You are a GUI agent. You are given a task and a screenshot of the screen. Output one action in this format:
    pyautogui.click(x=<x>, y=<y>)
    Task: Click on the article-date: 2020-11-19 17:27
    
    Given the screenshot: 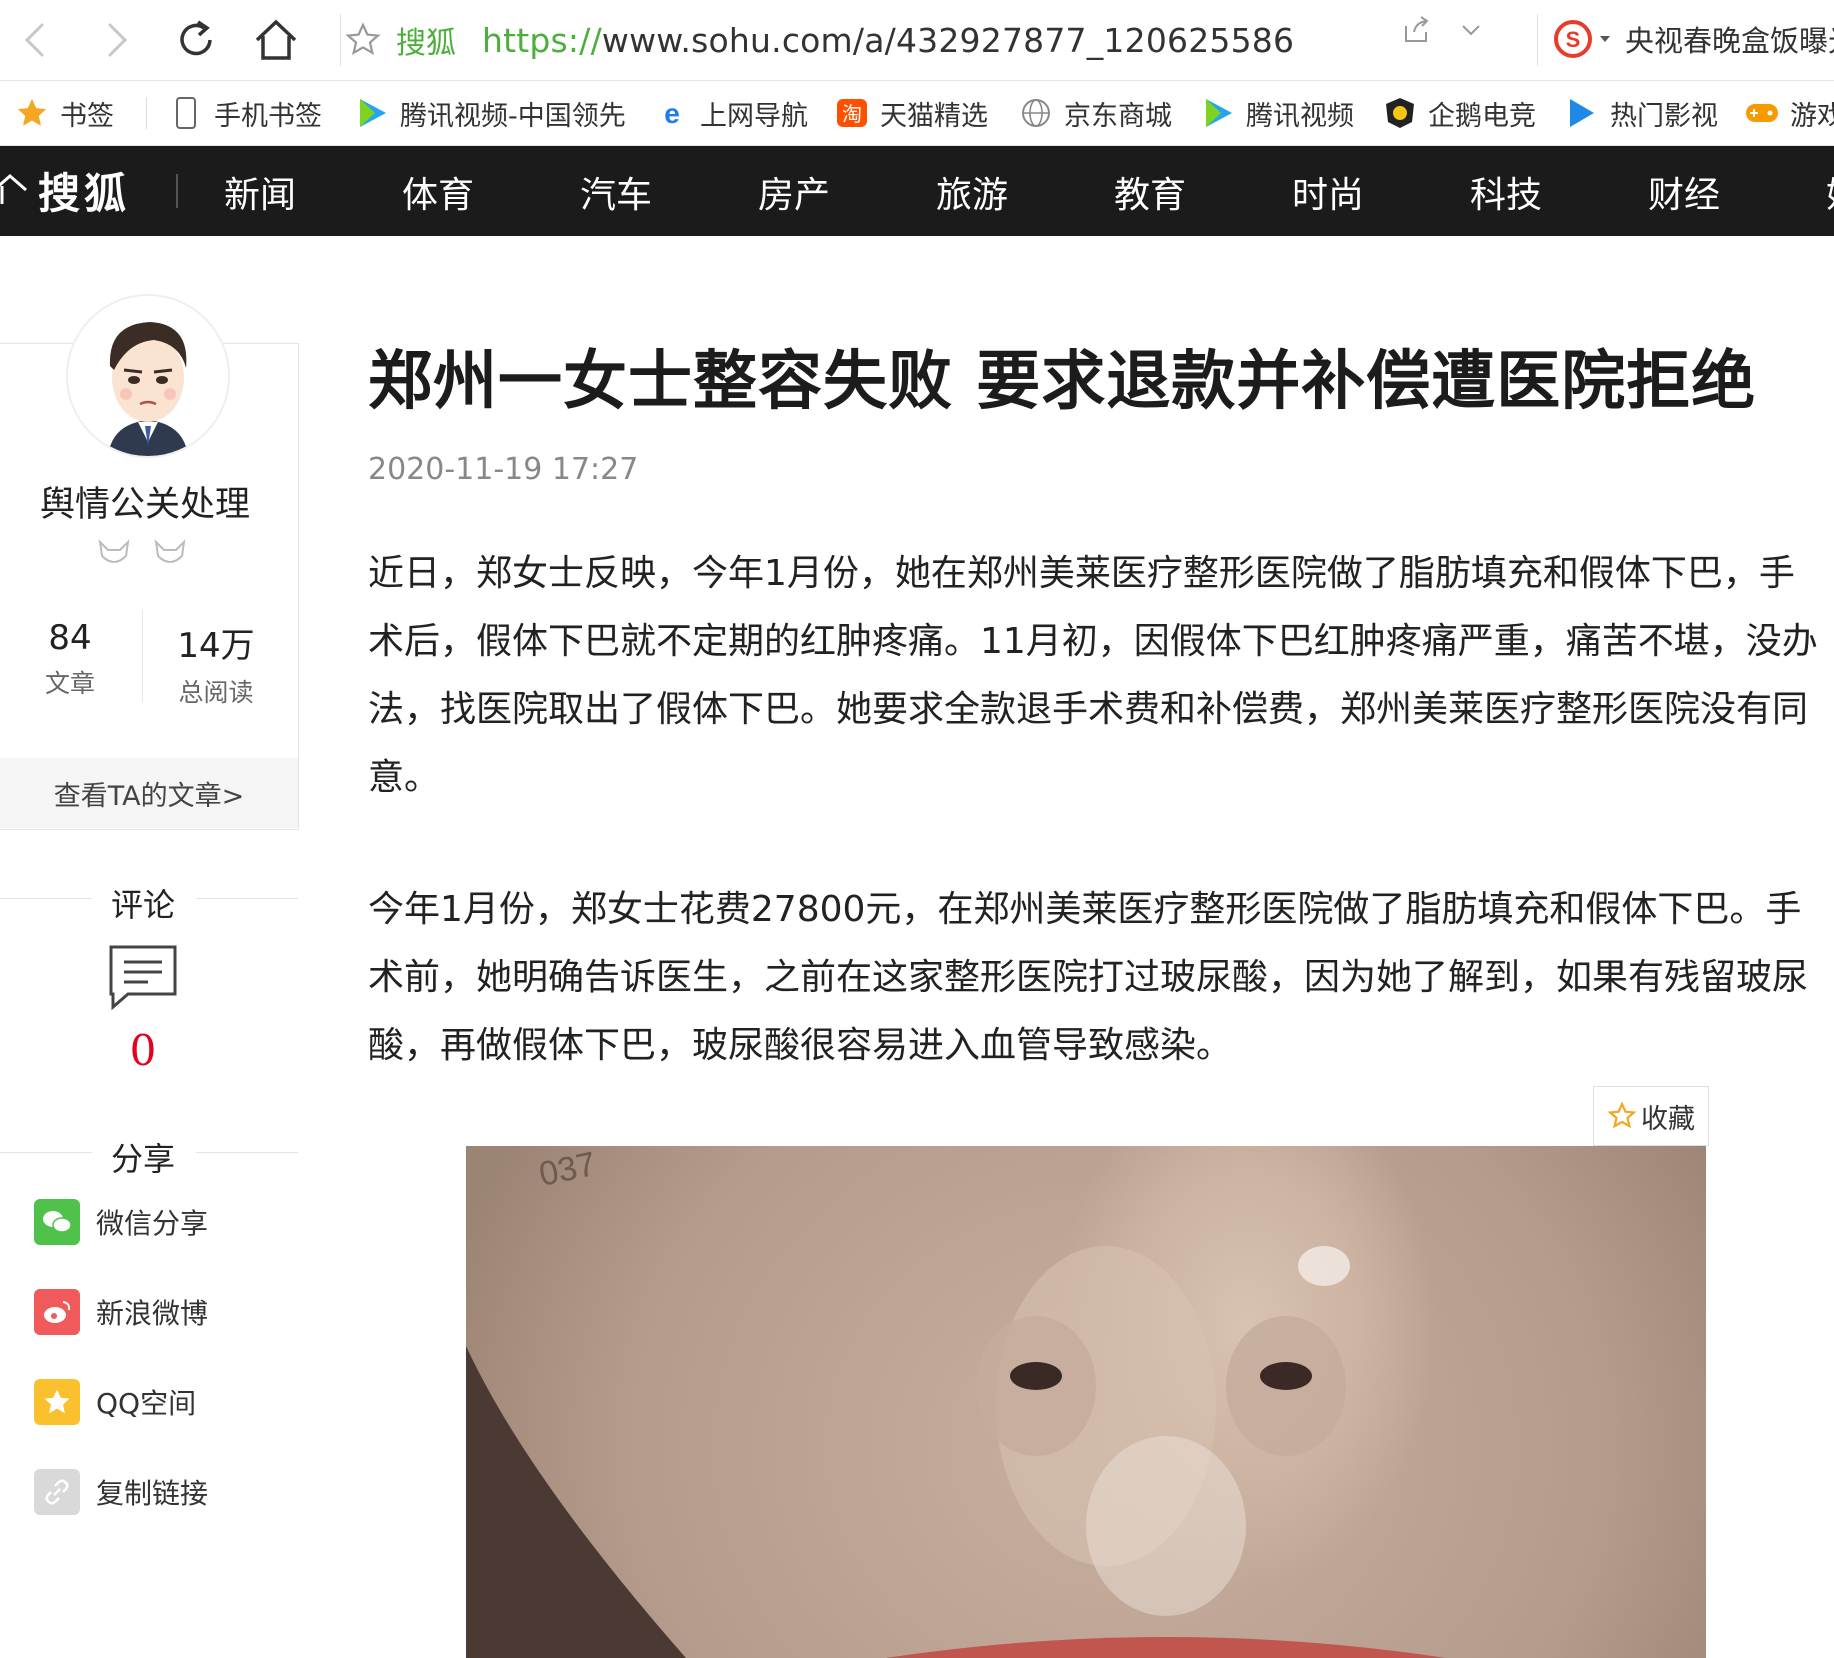 What is the action you would take?
    pyautogui.click(x=503, y=469)
    